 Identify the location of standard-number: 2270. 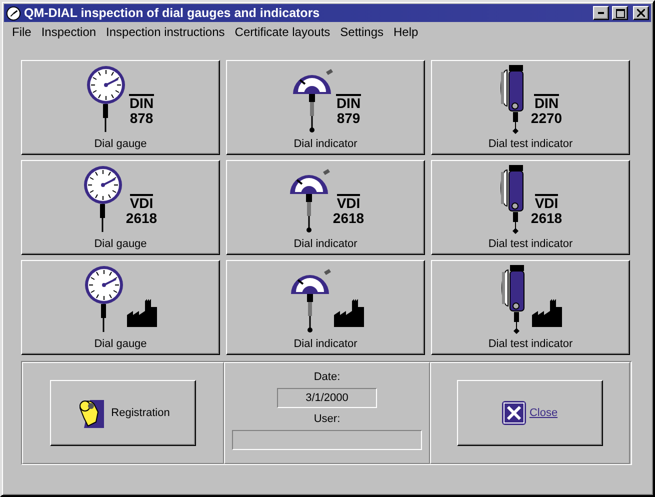
(546, 118).